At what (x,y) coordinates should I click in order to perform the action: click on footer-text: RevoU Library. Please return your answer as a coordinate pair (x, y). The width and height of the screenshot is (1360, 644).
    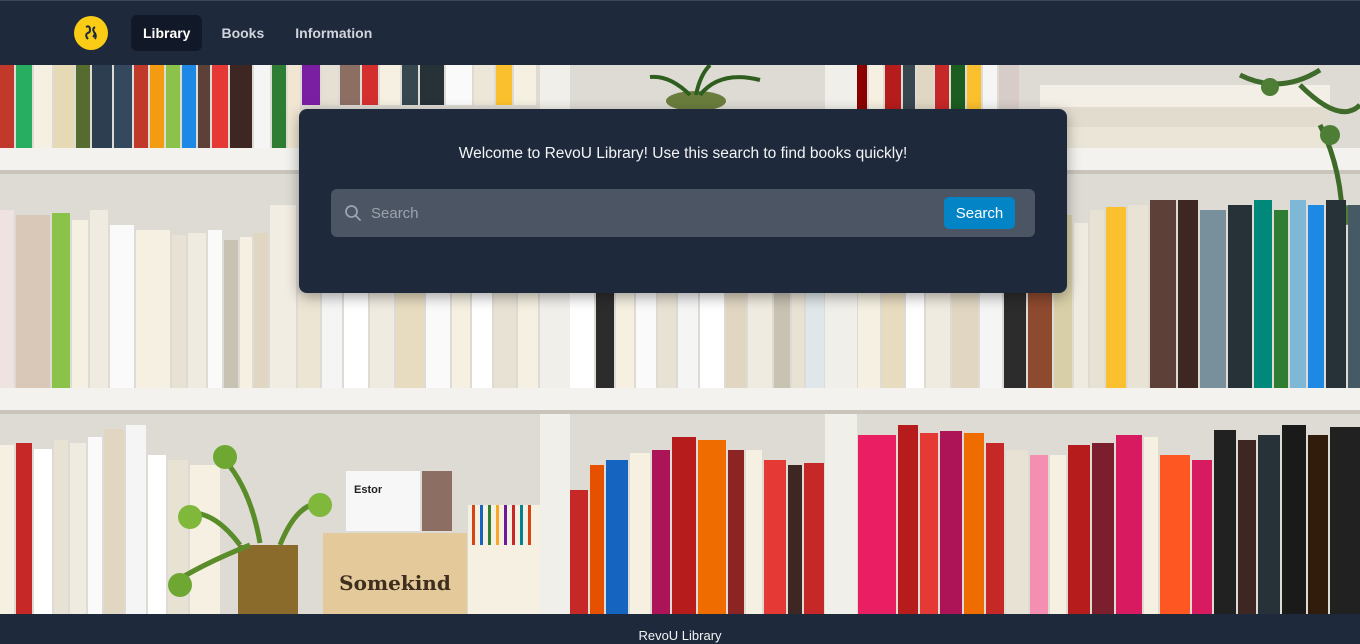
    Looking at the image, I should click on (680, 635).